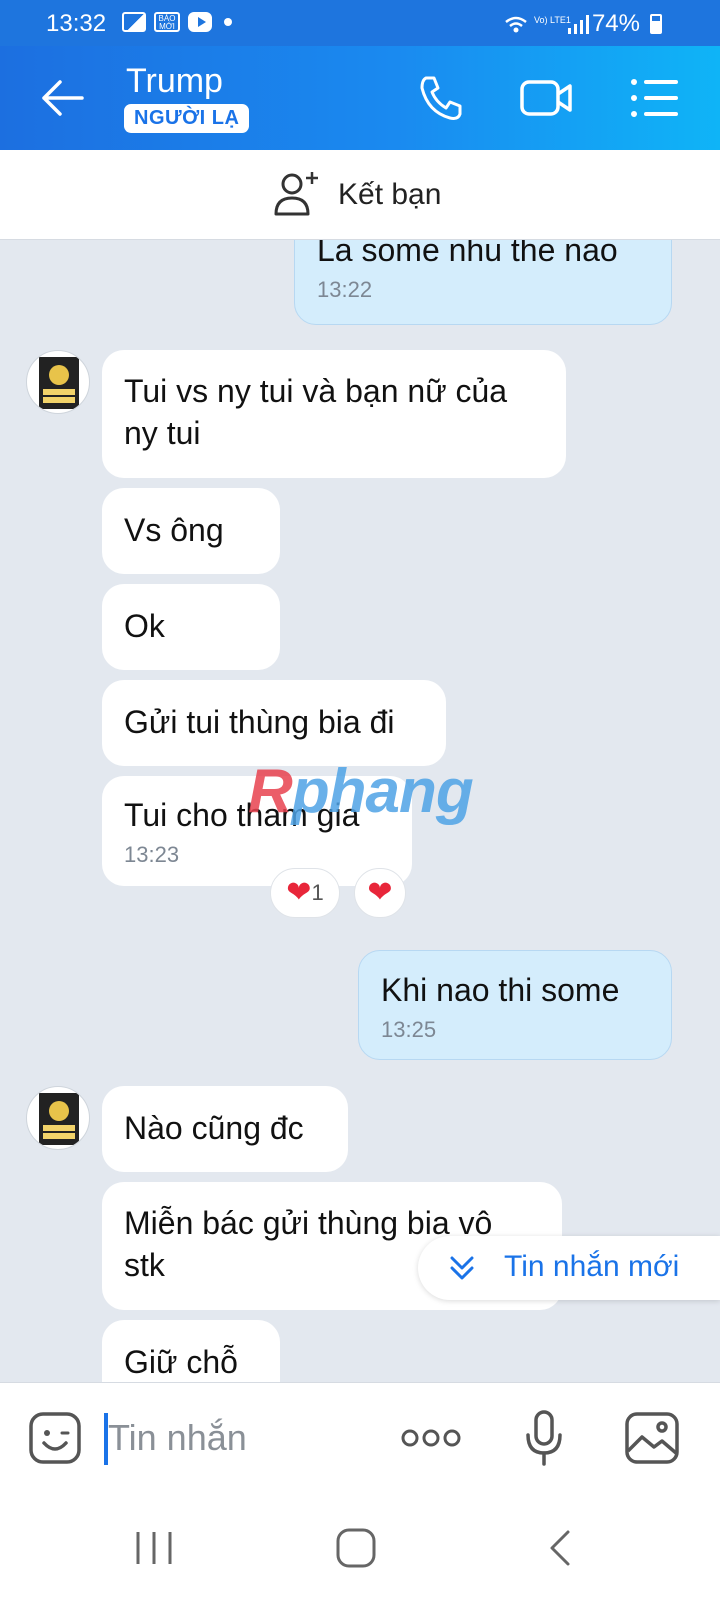  Describe the element at coordinates (181, 1362) in the screenshot. I see `message-text: Giữ chỗ` at that location.